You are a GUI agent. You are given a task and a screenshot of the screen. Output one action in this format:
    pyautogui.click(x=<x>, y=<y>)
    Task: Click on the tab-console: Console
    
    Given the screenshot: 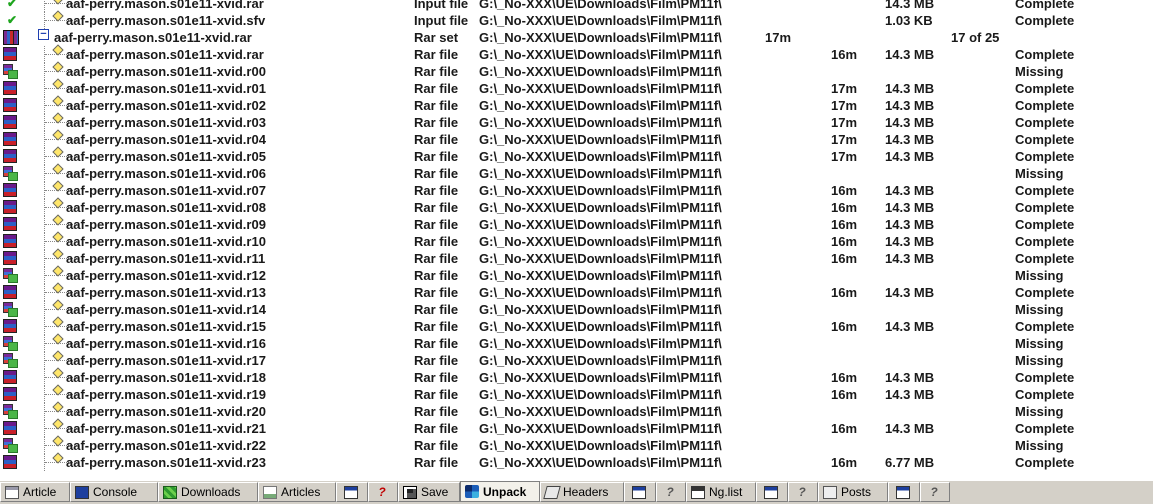 What is the action you would take?
    pyautogui.click(x=114, y=492)
    